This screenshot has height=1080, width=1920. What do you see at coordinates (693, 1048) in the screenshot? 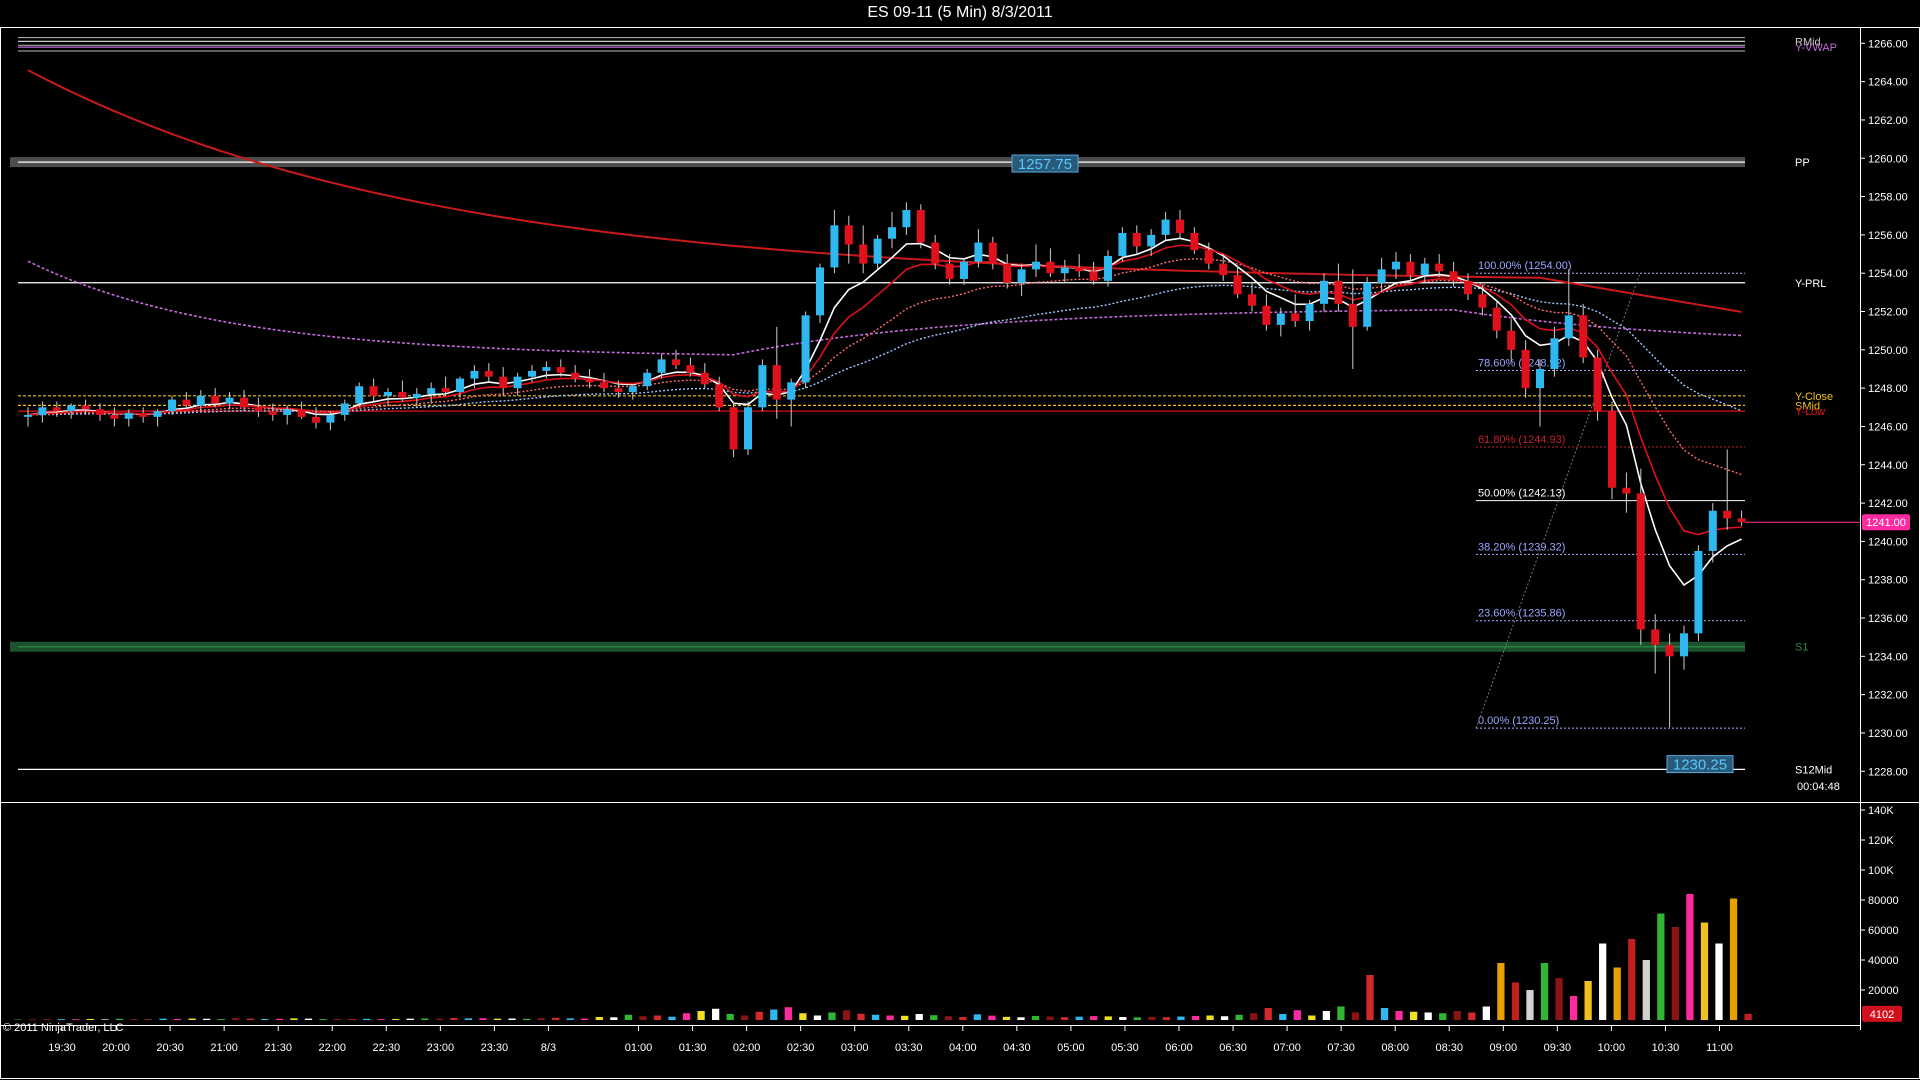
I see `x-tick-label: 01:30` at bounding box center [693, 1048].